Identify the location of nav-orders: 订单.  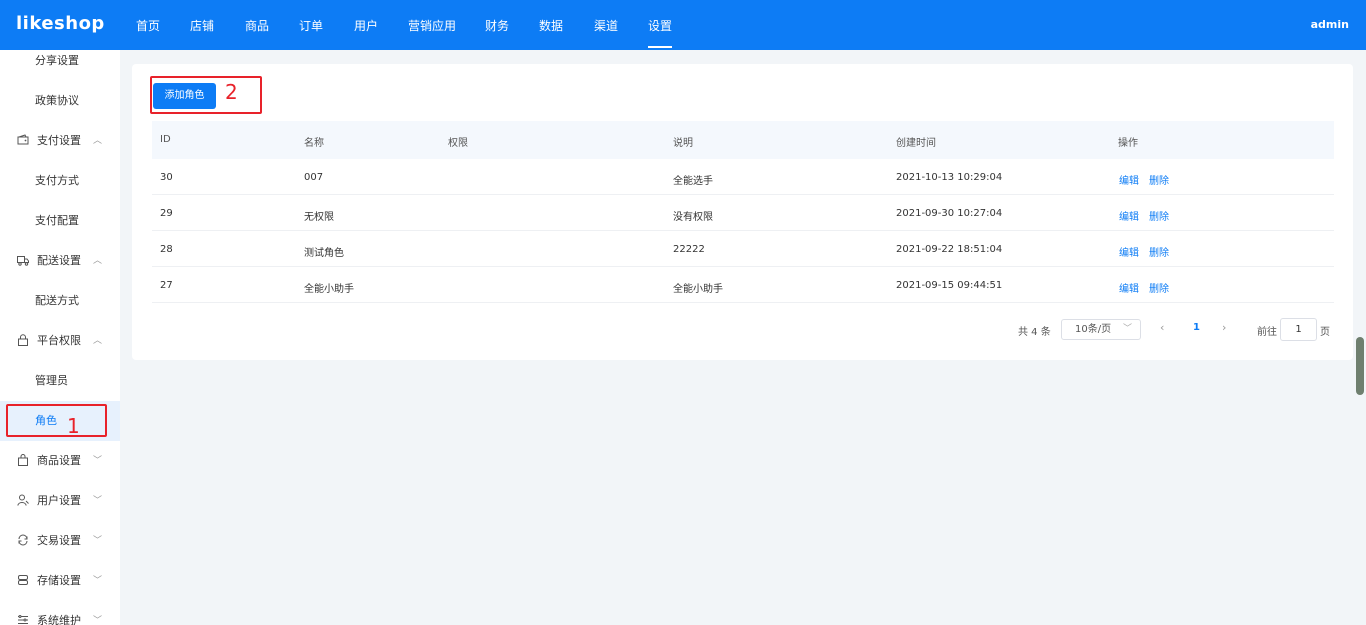
(311, 25).